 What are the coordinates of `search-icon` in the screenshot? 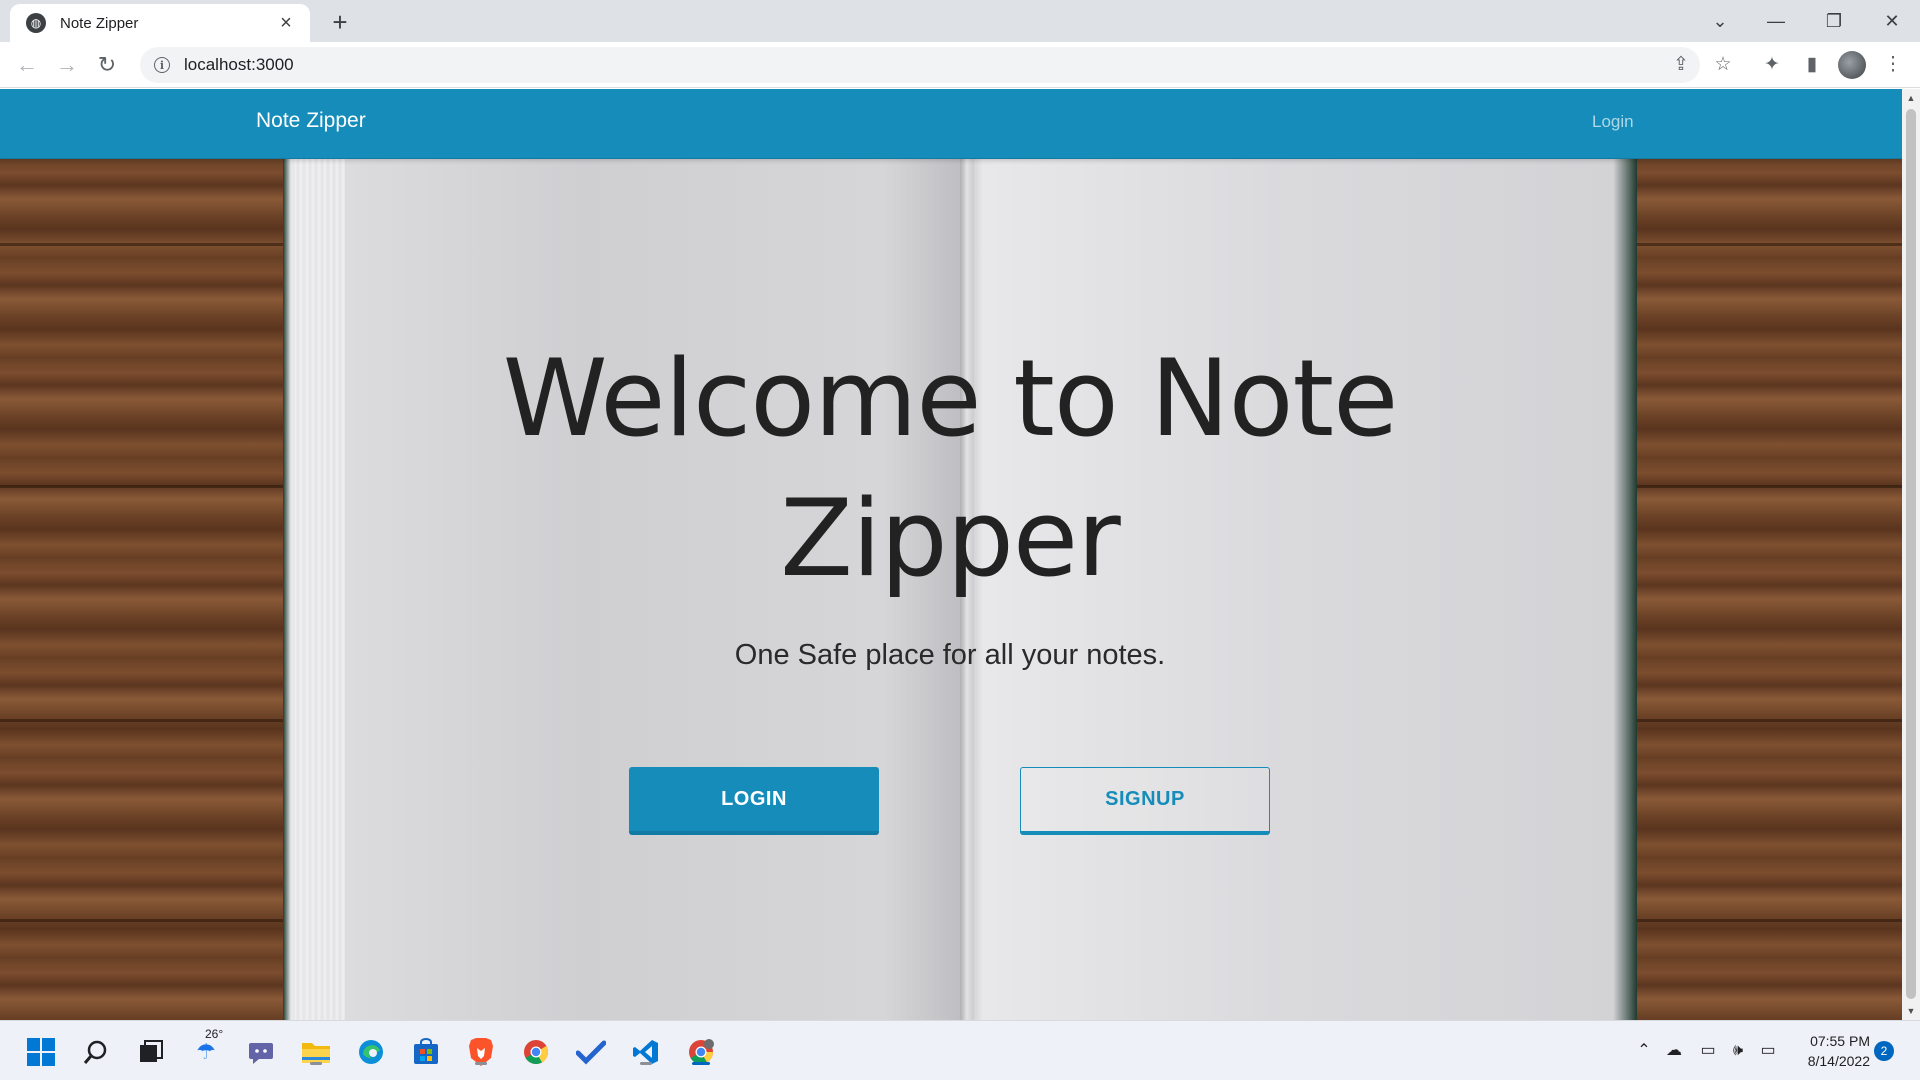 It's located at (96, 1052).